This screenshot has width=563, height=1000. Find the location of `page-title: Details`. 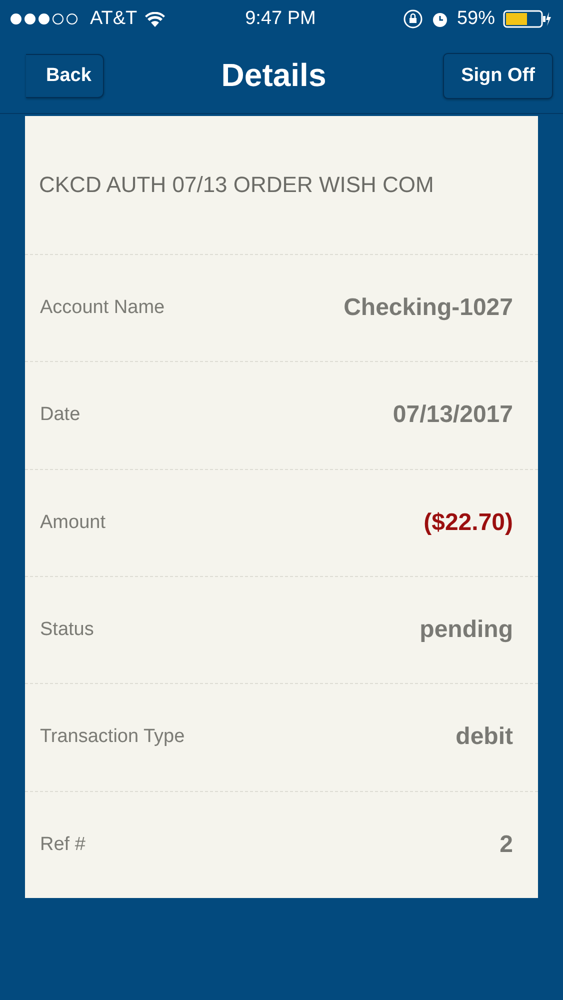

page-title: Details is located at coordinates (273, 75).